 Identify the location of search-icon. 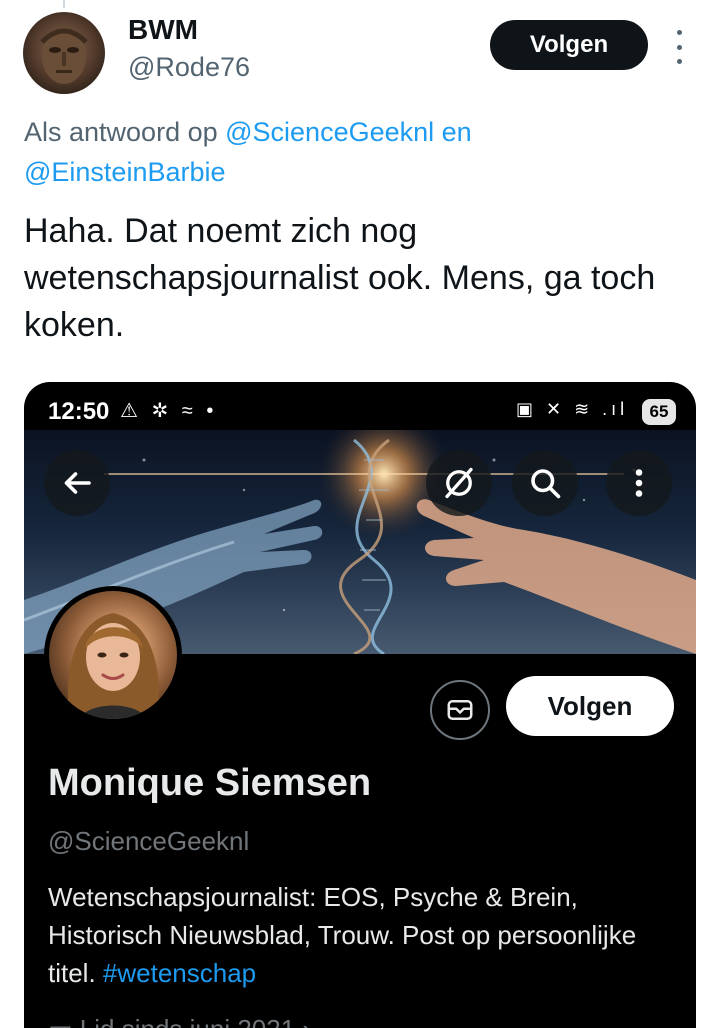
(545, 483).